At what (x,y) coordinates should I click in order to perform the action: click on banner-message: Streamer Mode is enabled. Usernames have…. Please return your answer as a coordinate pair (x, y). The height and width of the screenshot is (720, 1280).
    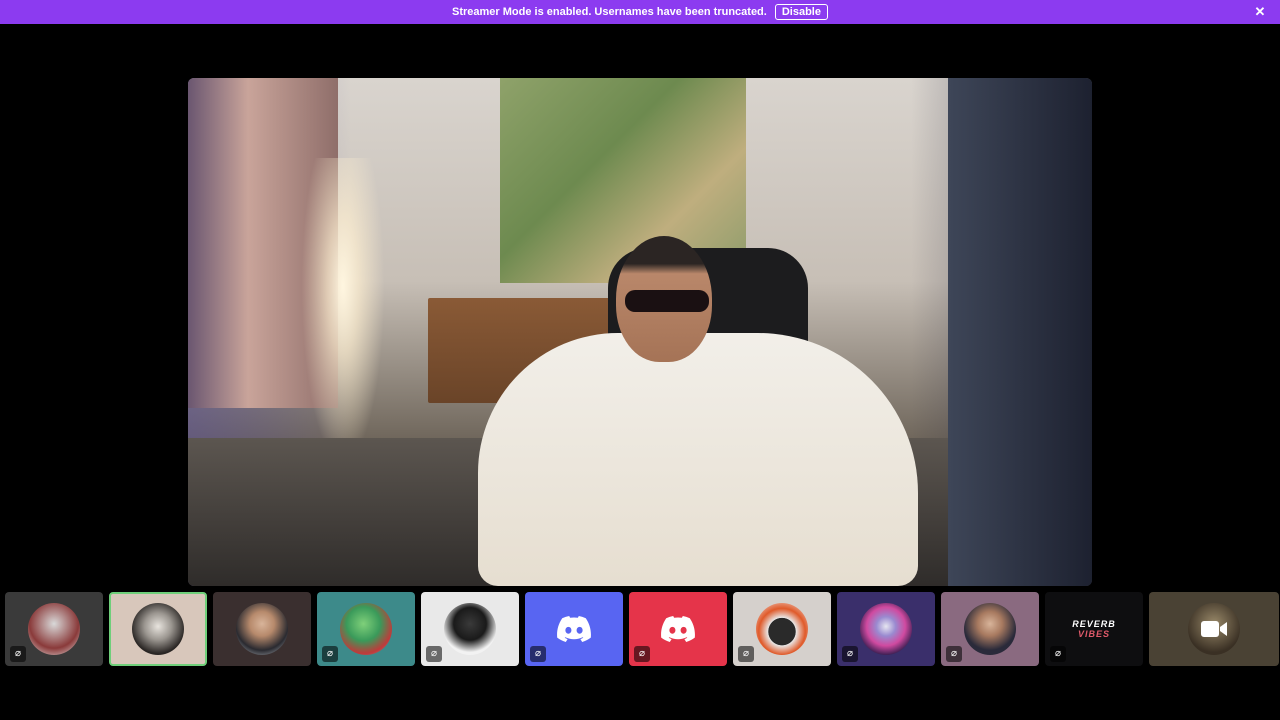
    Looking at the image, I should click on (609, 12).